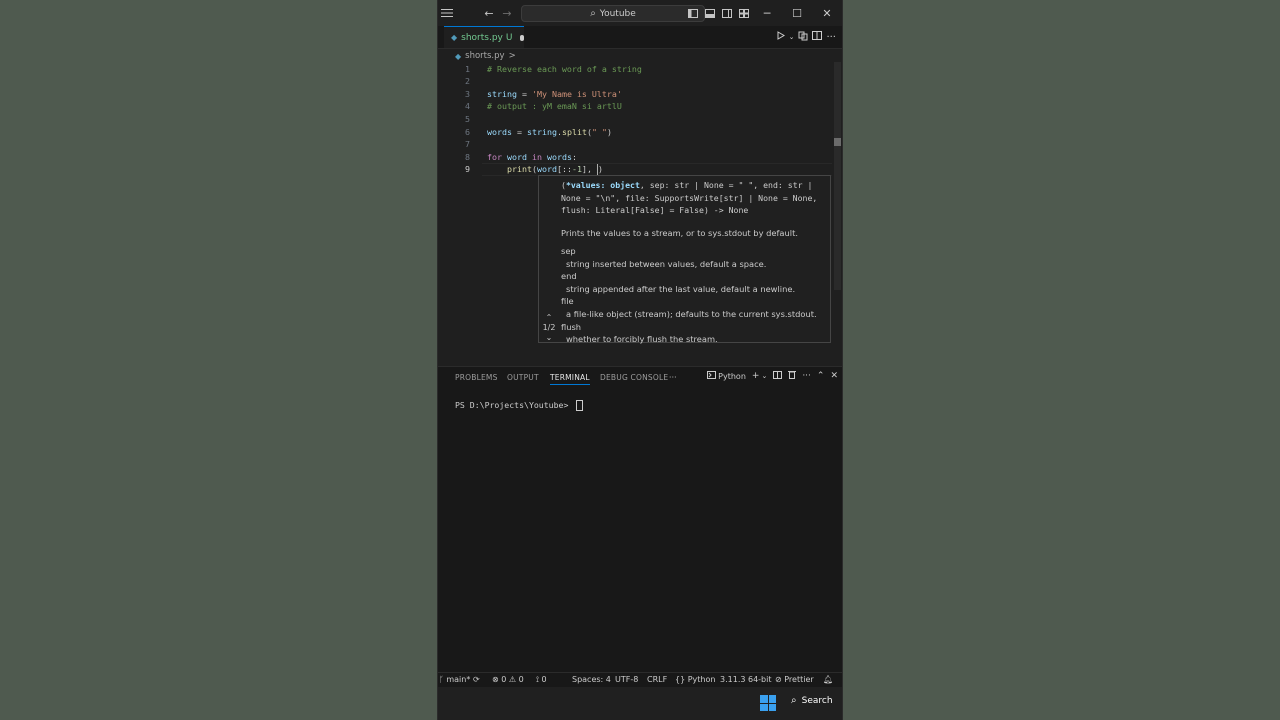 This screenshot has width=1280, height=720. Describe the element at coordinates (821, 376) in the screenshot. I see `maximize-panel-chevron-icon: ⌃` at that location.